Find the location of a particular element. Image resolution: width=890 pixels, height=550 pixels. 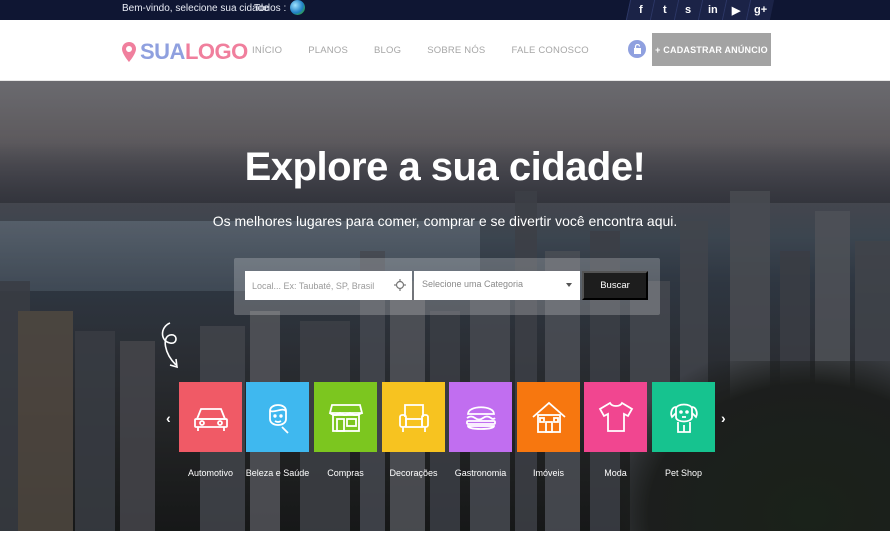

crosshair-icon is located at coordinates (400, 285).